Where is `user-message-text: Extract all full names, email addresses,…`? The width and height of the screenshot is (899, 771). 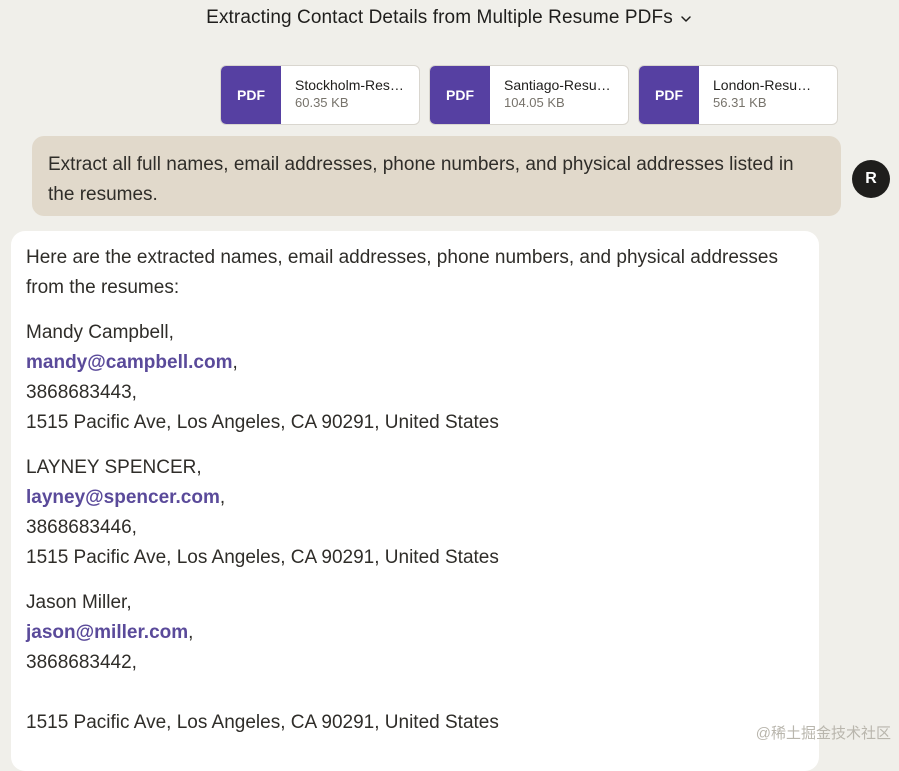 user-message-text: Extract all full names, email addresses,… is located at coordinates (421, 179).